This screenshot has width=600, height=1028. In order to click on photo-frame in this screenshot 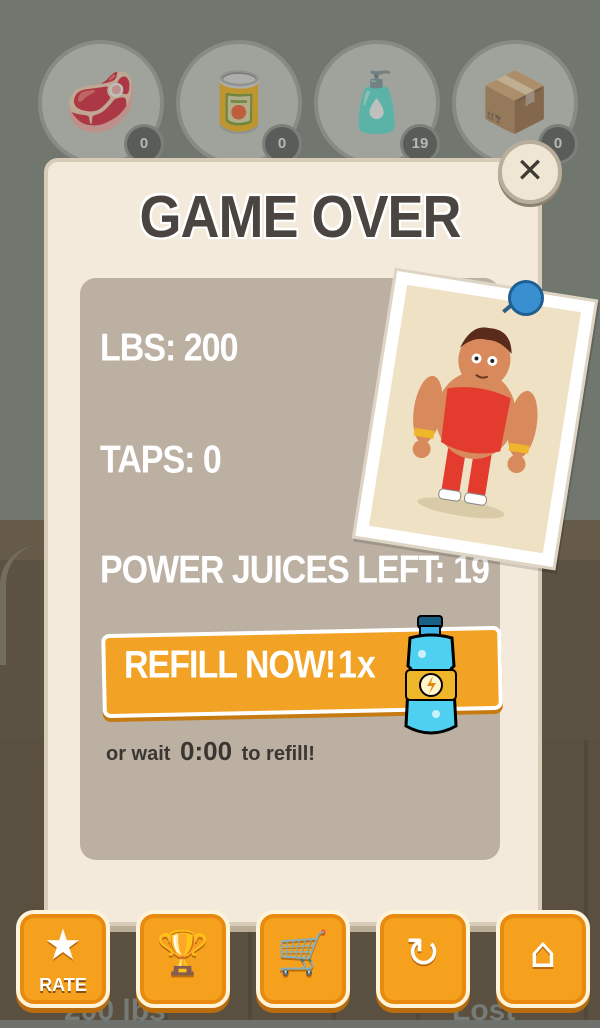, I will do `click(475, 419)`.